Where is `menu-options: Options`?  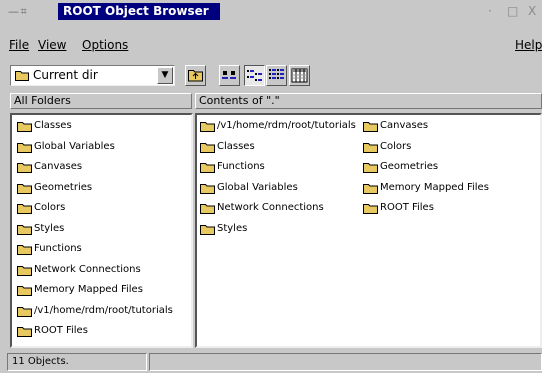 menu-options: Options is located at coordinates (105, 45).